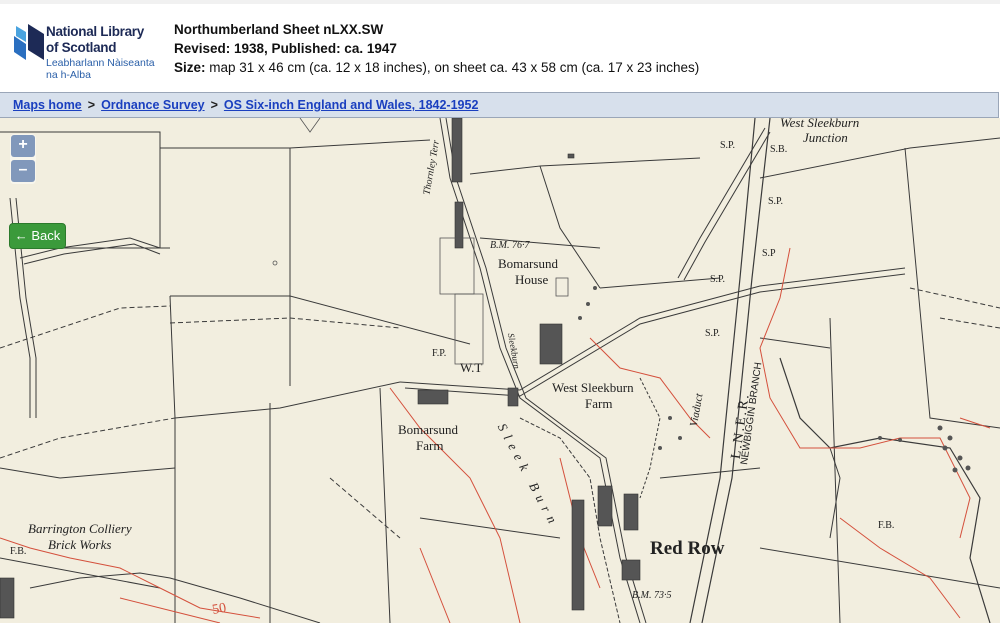  Describe the element at coordinates (718, 279) in the screenshot. I see `label-sp-4: S.P.` at that location.